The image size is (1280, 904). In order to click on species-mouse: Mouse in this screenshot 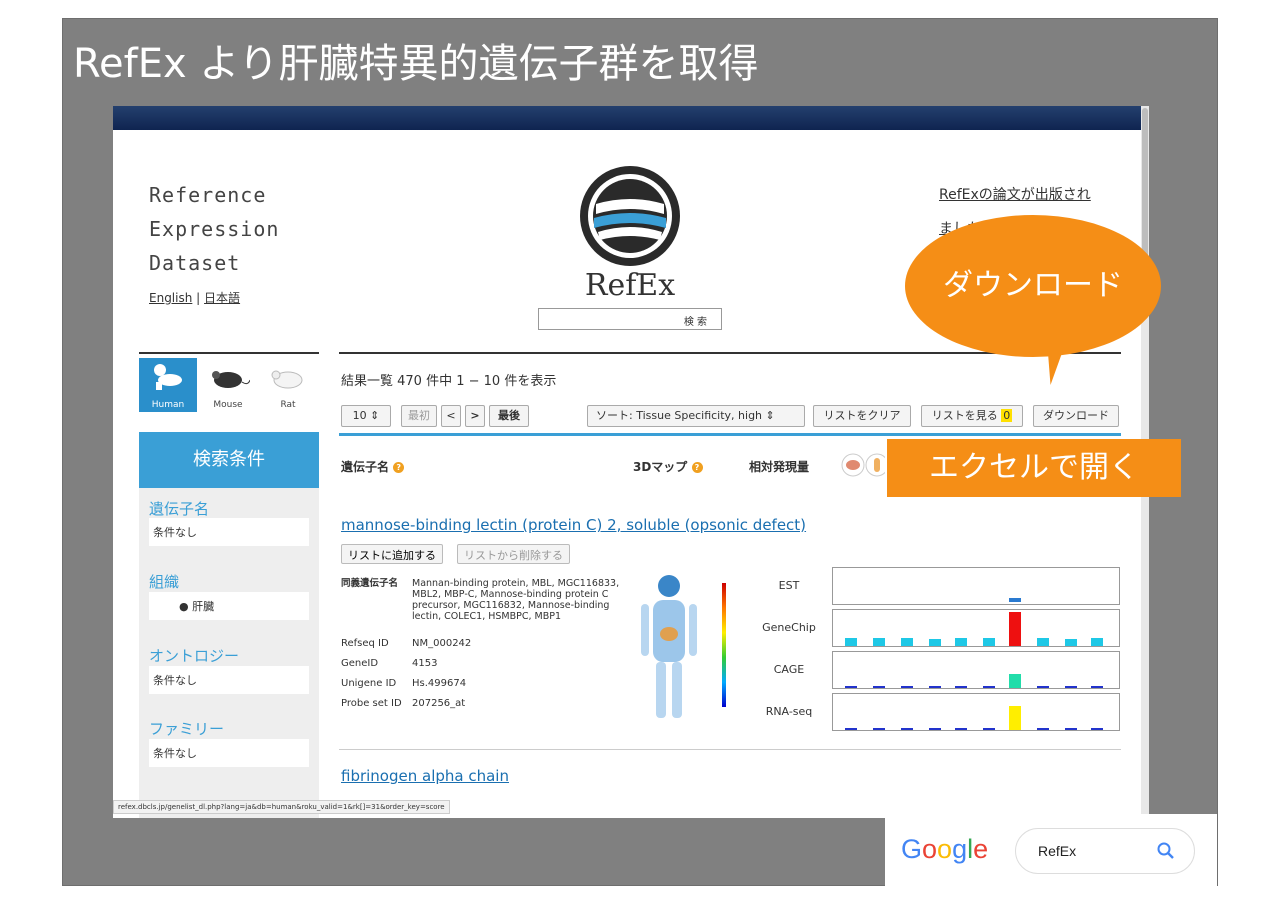, I will do `click(228, 385)`.